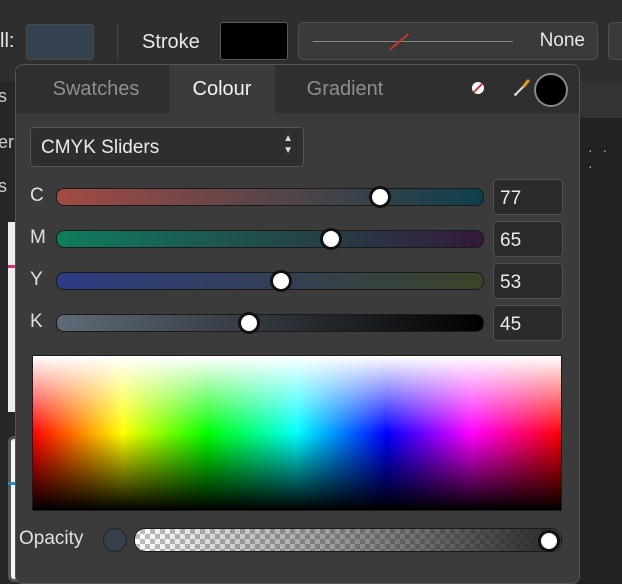  I want to click on opacity-slider-track, so click(348, 540).